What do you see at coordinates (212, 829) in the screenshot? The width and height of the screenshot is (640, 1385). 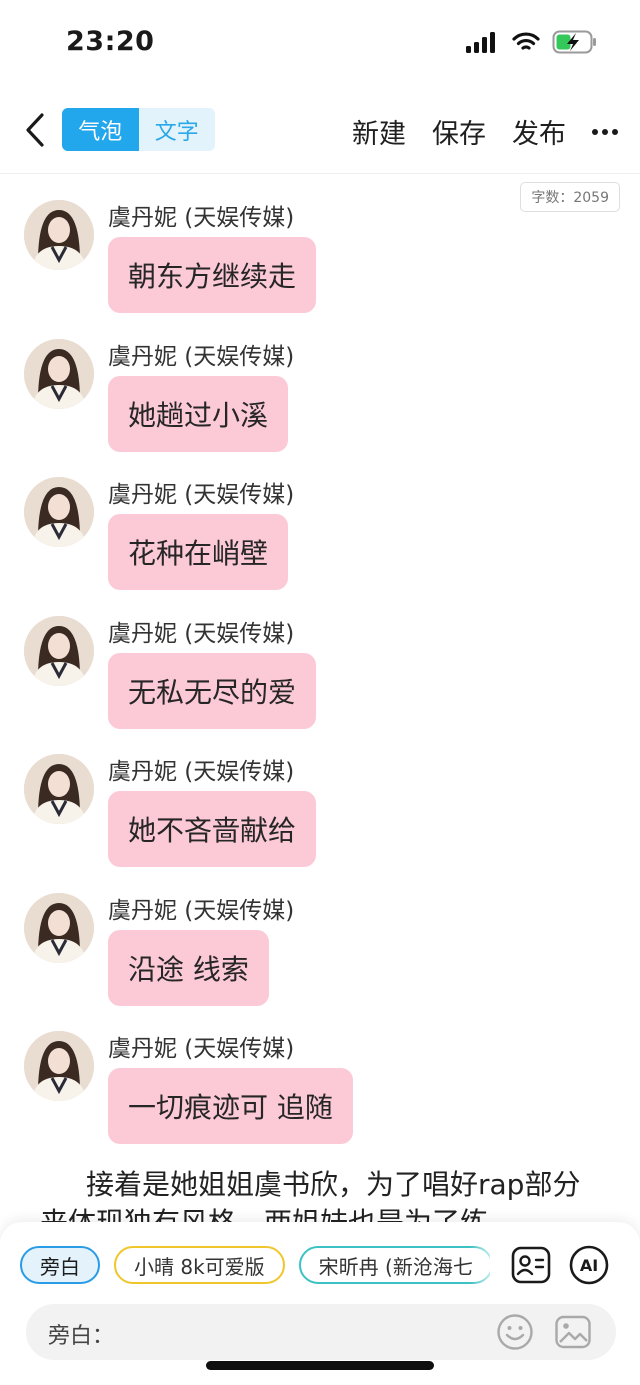 I see `message-bubble: 她不吝啬献给` at bounding box center [212, 829].